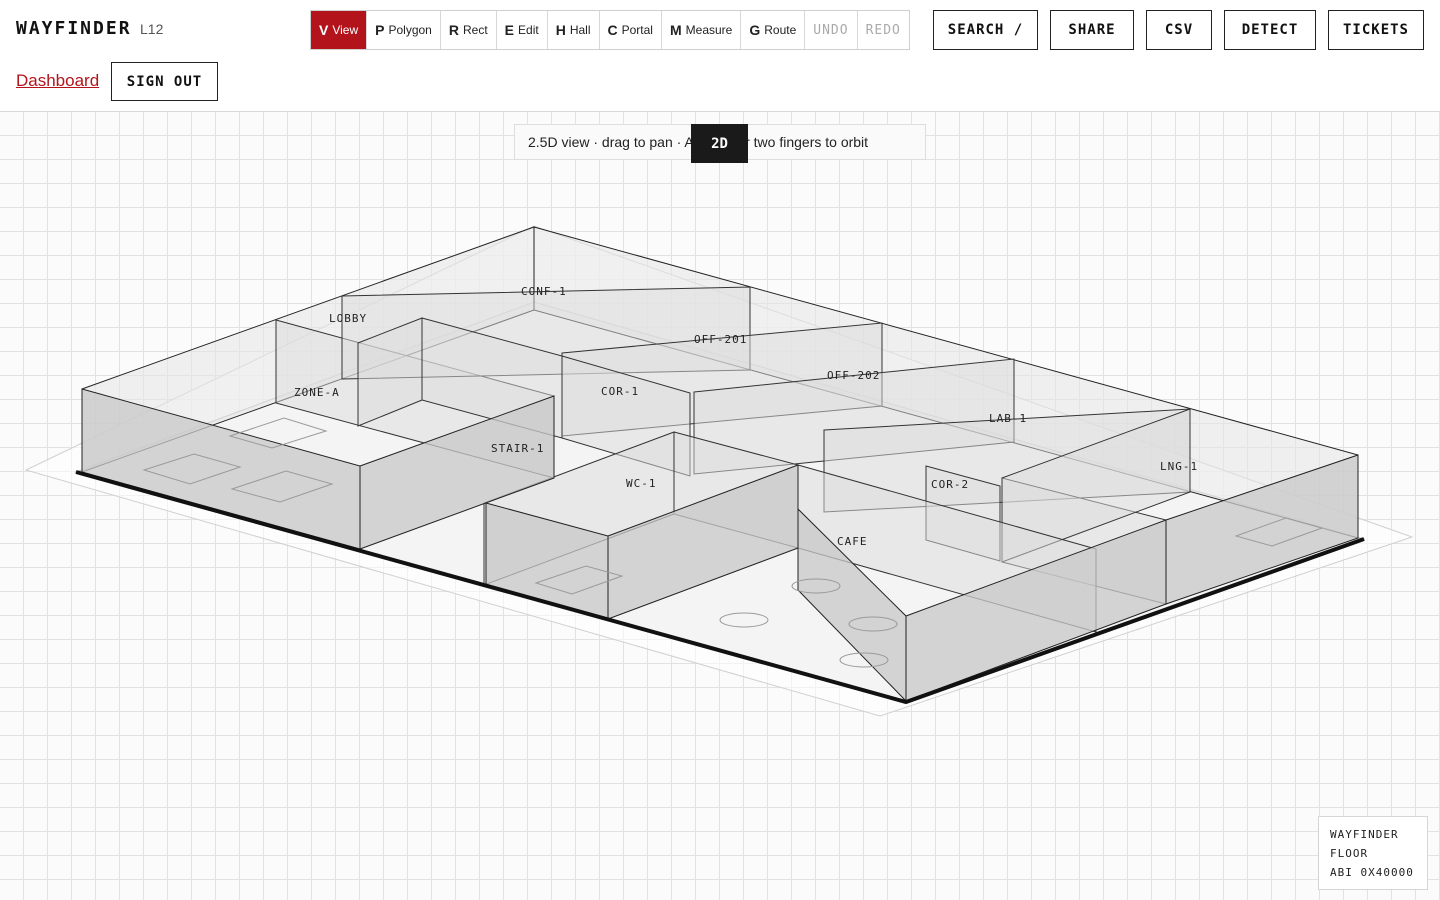 This screenshot has width=1440, height=900. Describe the element at coordinates (719, 143) in the screenshot. I see `view-mode-toggle: 2D` at that location.